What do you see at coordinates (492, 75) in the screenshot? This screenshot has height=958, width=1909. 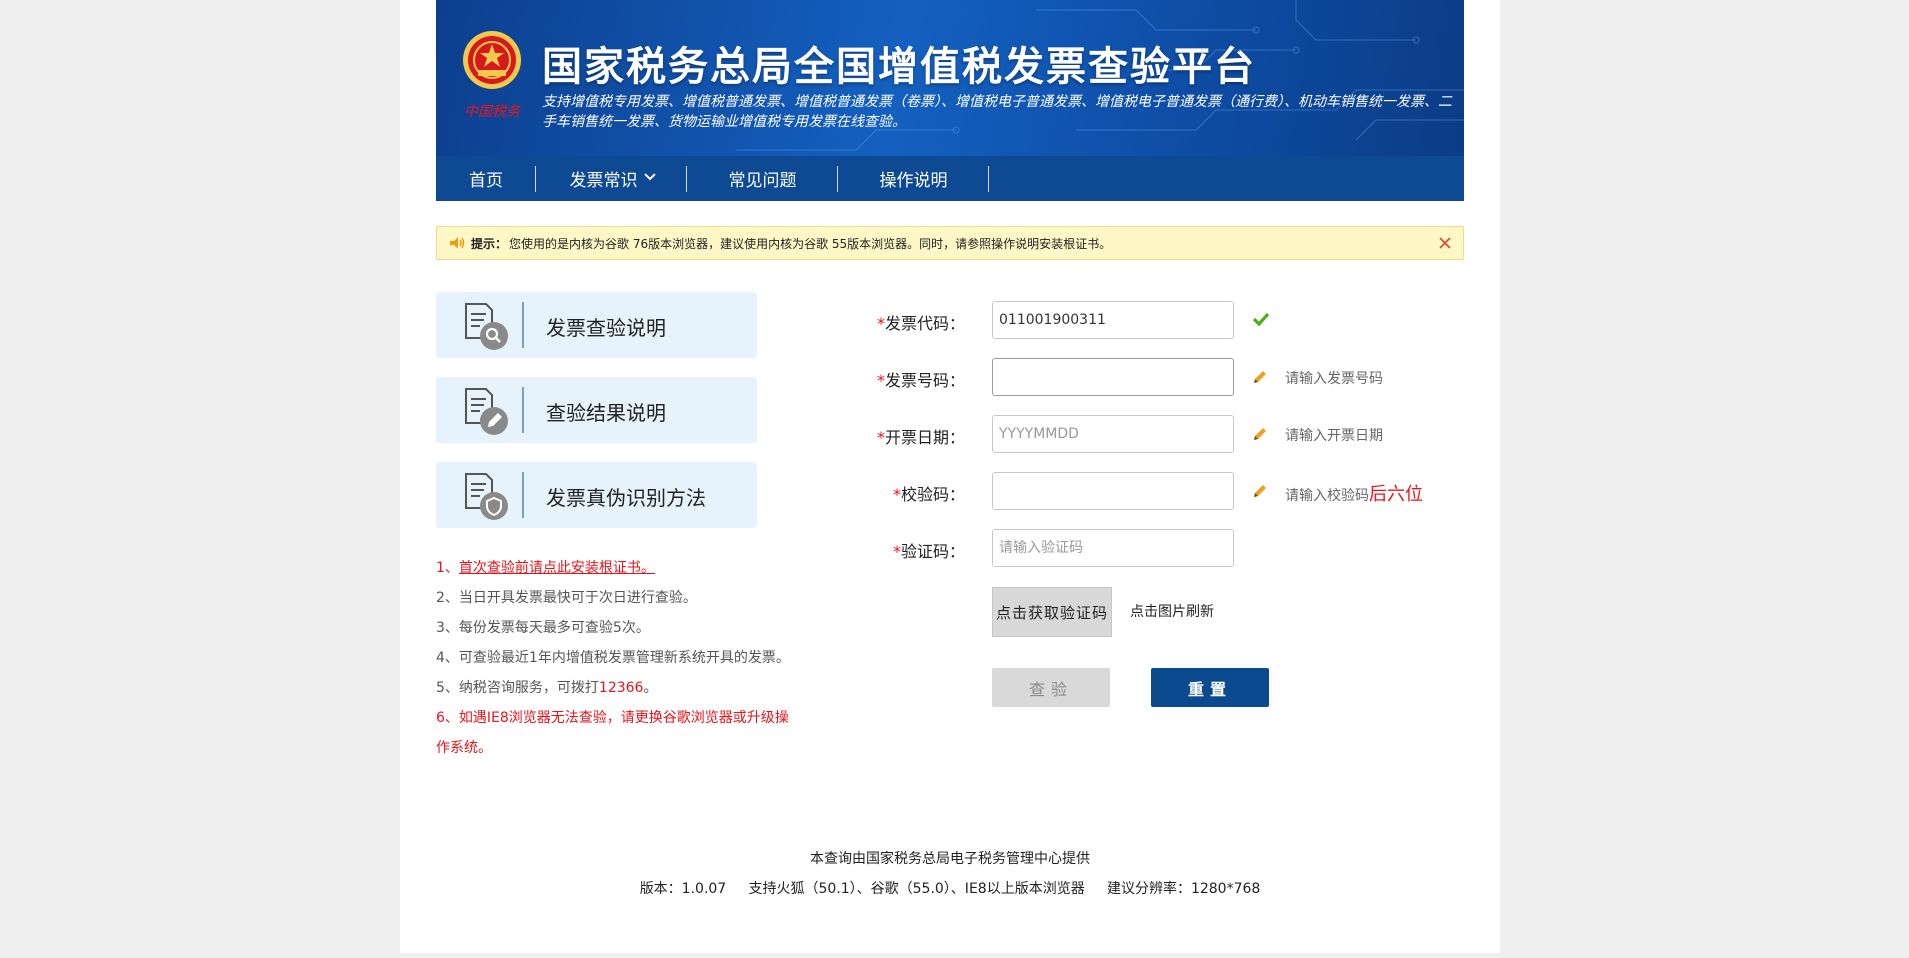 I see `tax-emblem-logo: 中国税务` at bounding box center [492, 75].